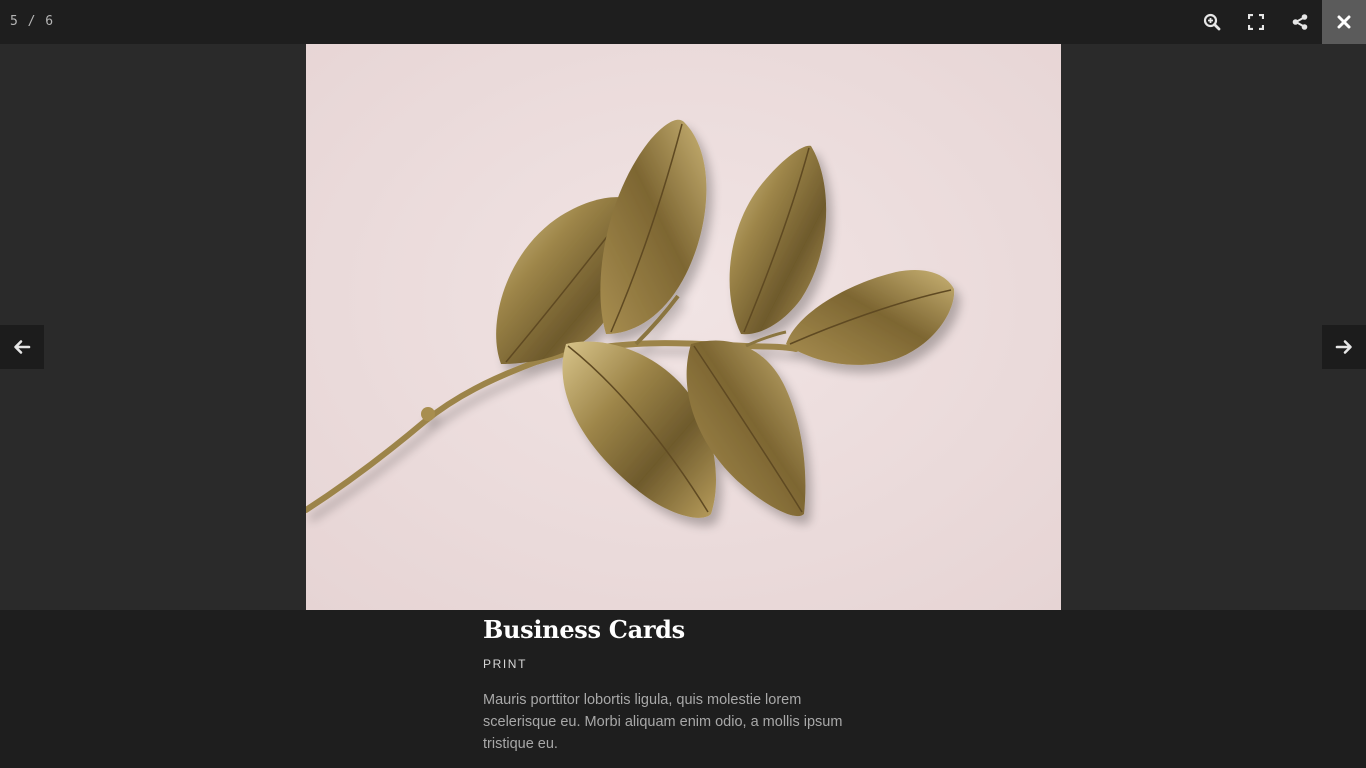  I want to click on close-button, so click(1344, 22).